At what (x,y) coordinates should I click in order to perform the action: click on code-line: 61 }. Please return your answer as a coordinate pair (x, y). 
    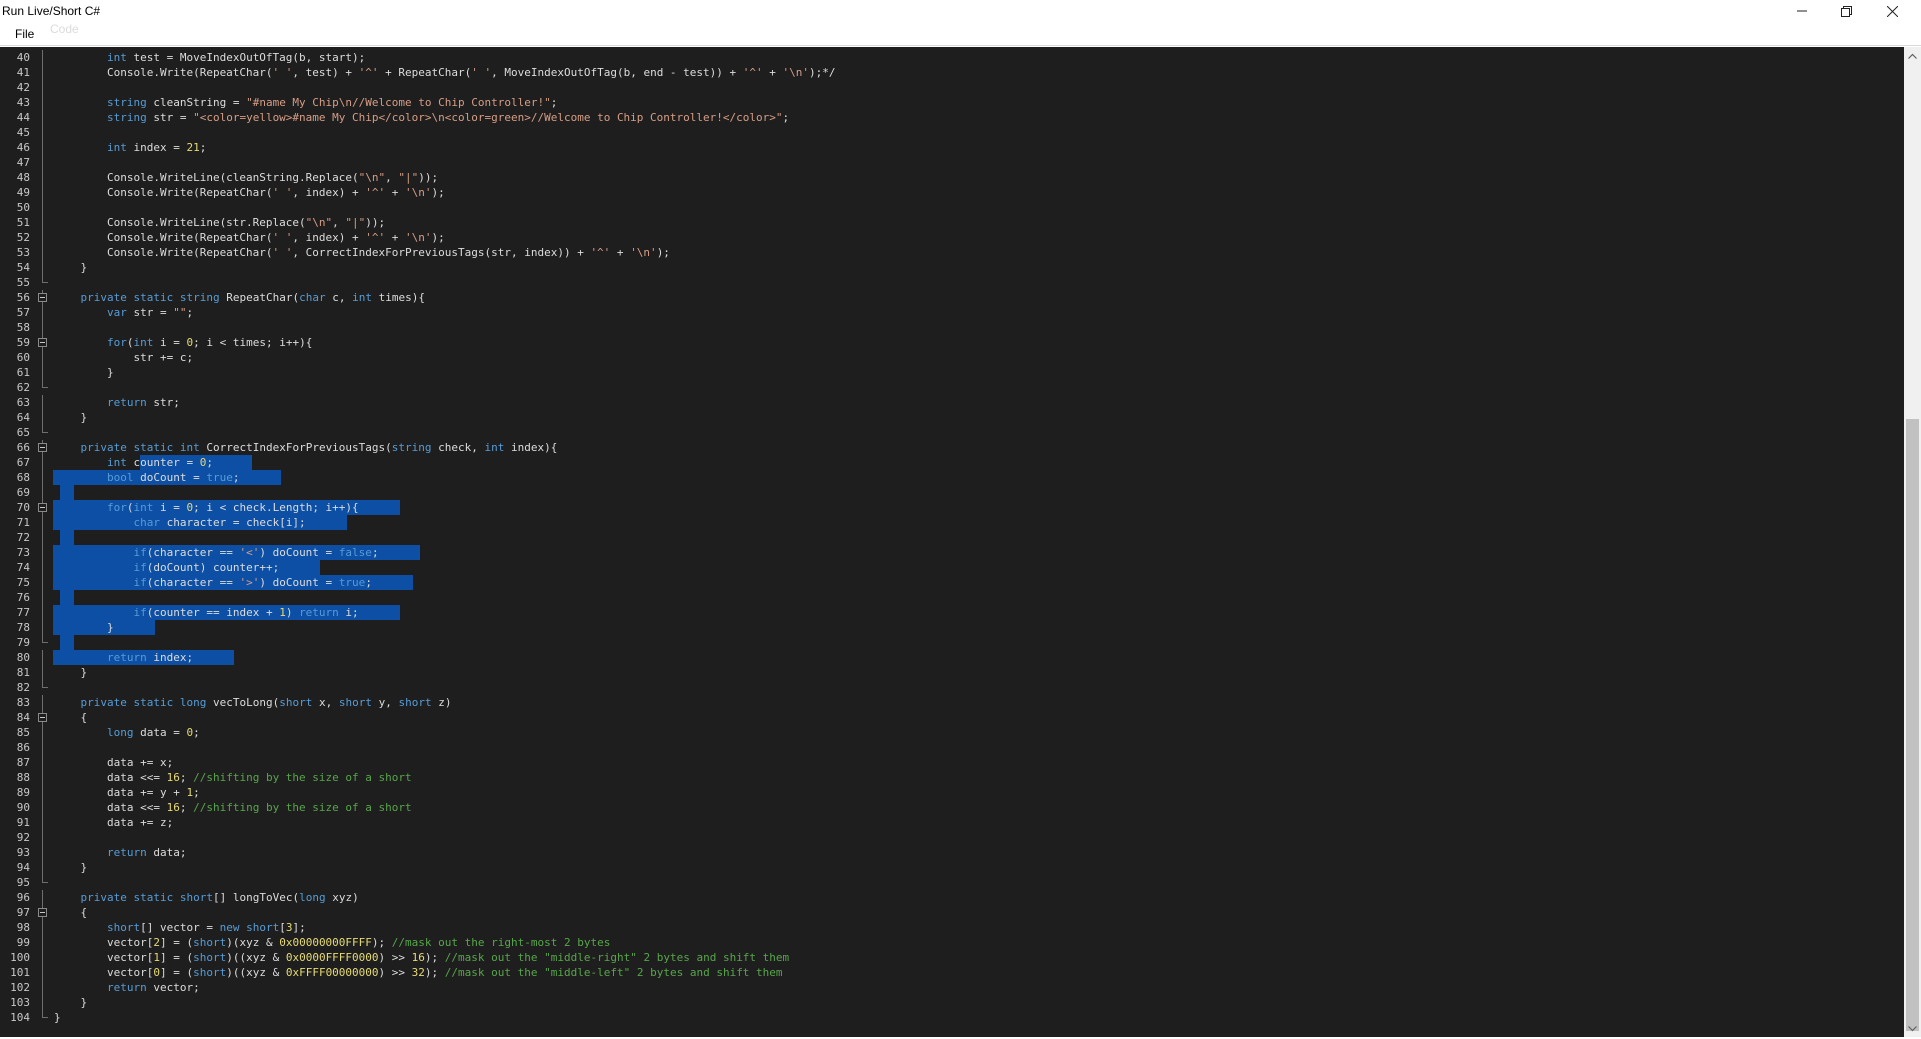
    Looking at the image, I should click on (952, 372).